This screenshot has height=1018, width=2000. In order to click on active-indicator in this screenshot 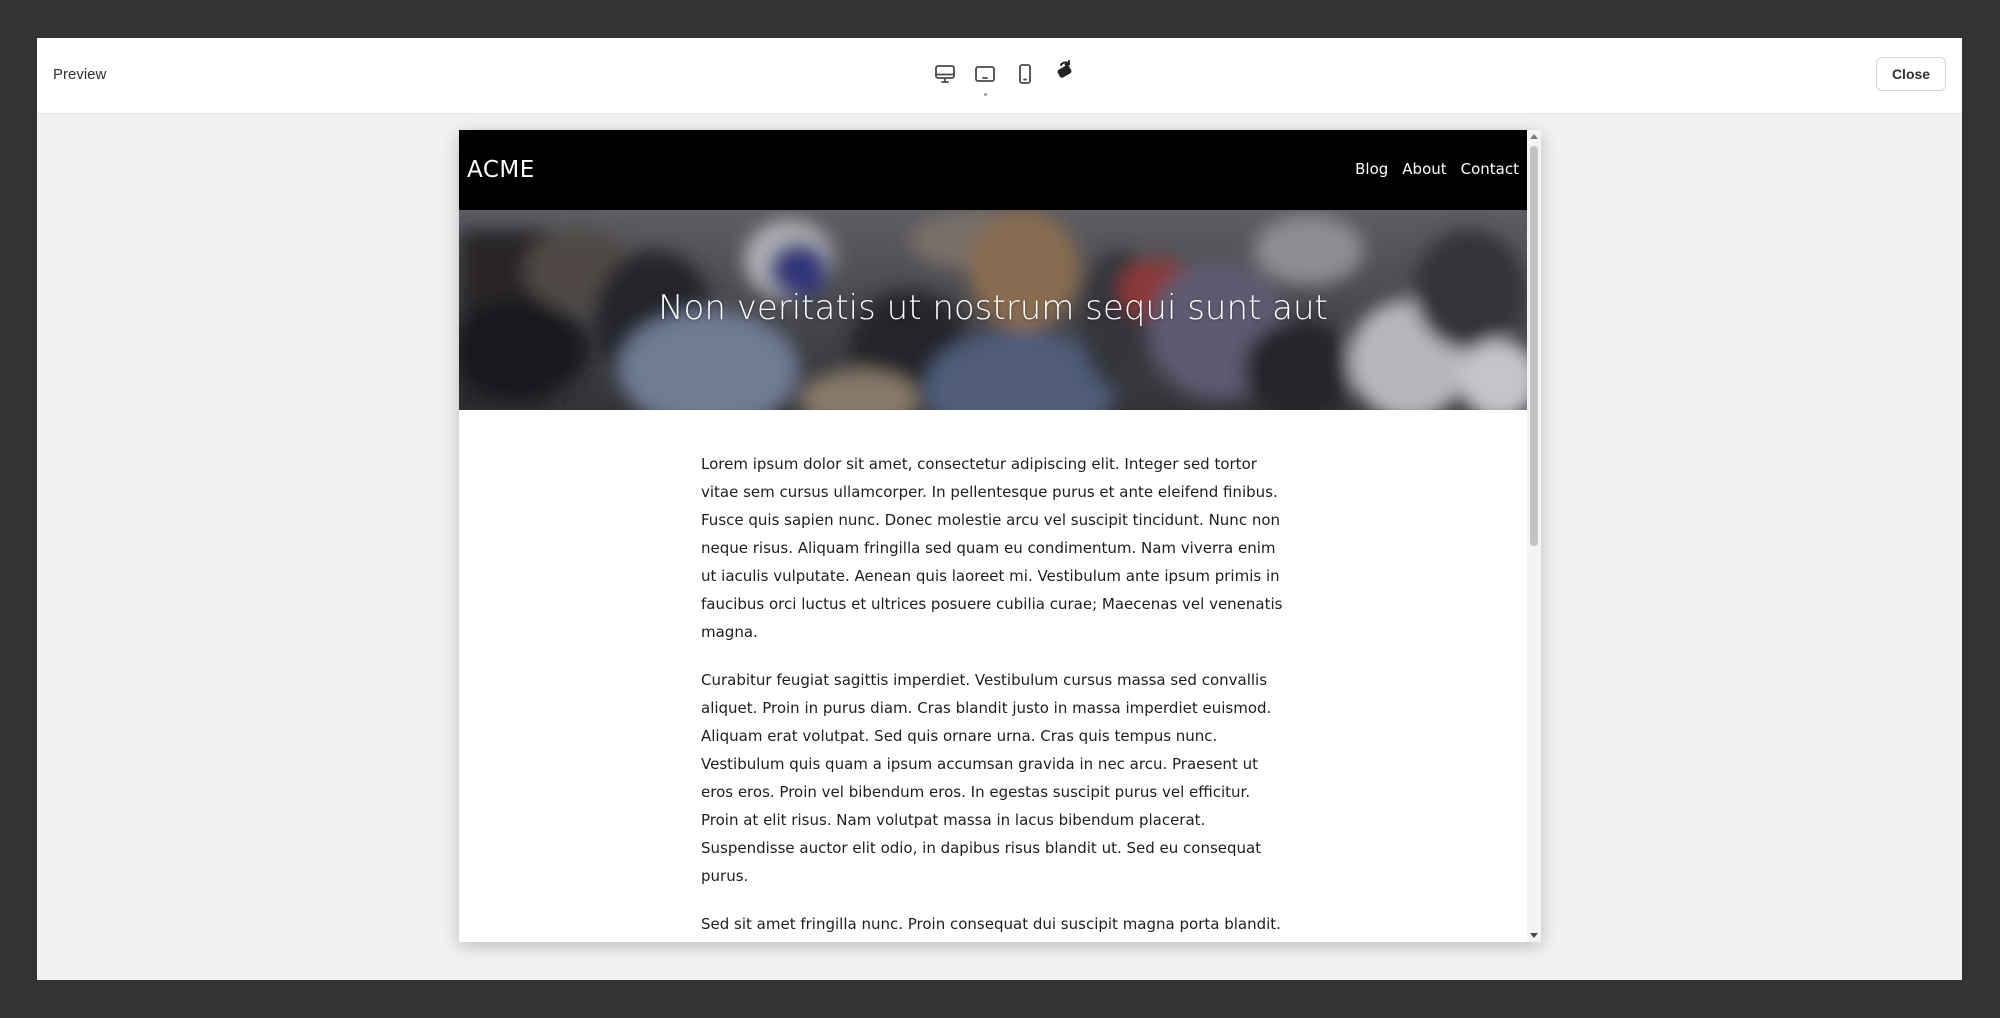, I will do `click(985, 94)`.